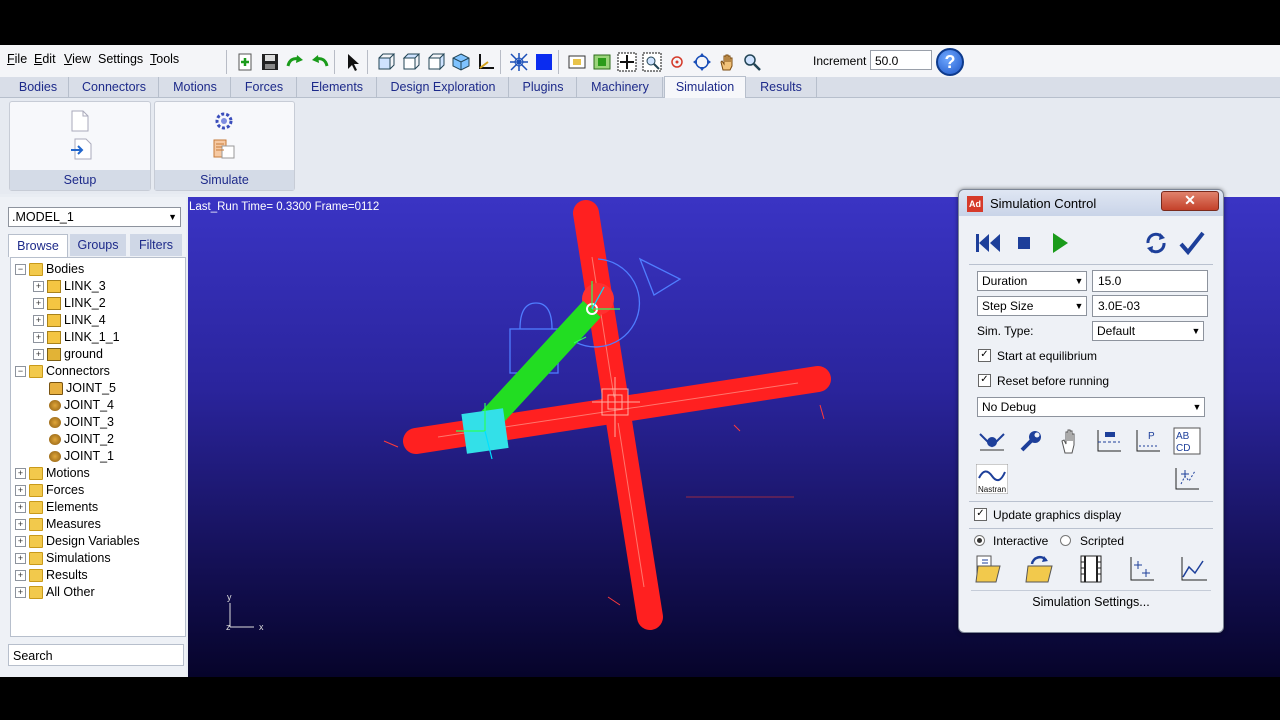 The height and width of the screenshot is (720, 1280). Describe the element at coordinates (69, 320) in the screenshot. I see `tree-link4: + LINK_4` at that location.